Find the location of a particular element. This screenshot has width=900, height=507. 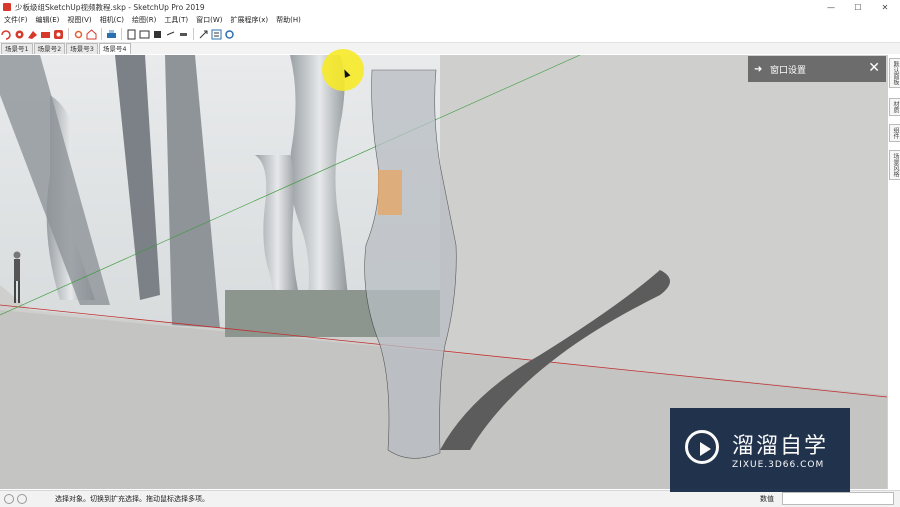

scene-tab-3: 场景号3 is located at coordinates (82, 48).